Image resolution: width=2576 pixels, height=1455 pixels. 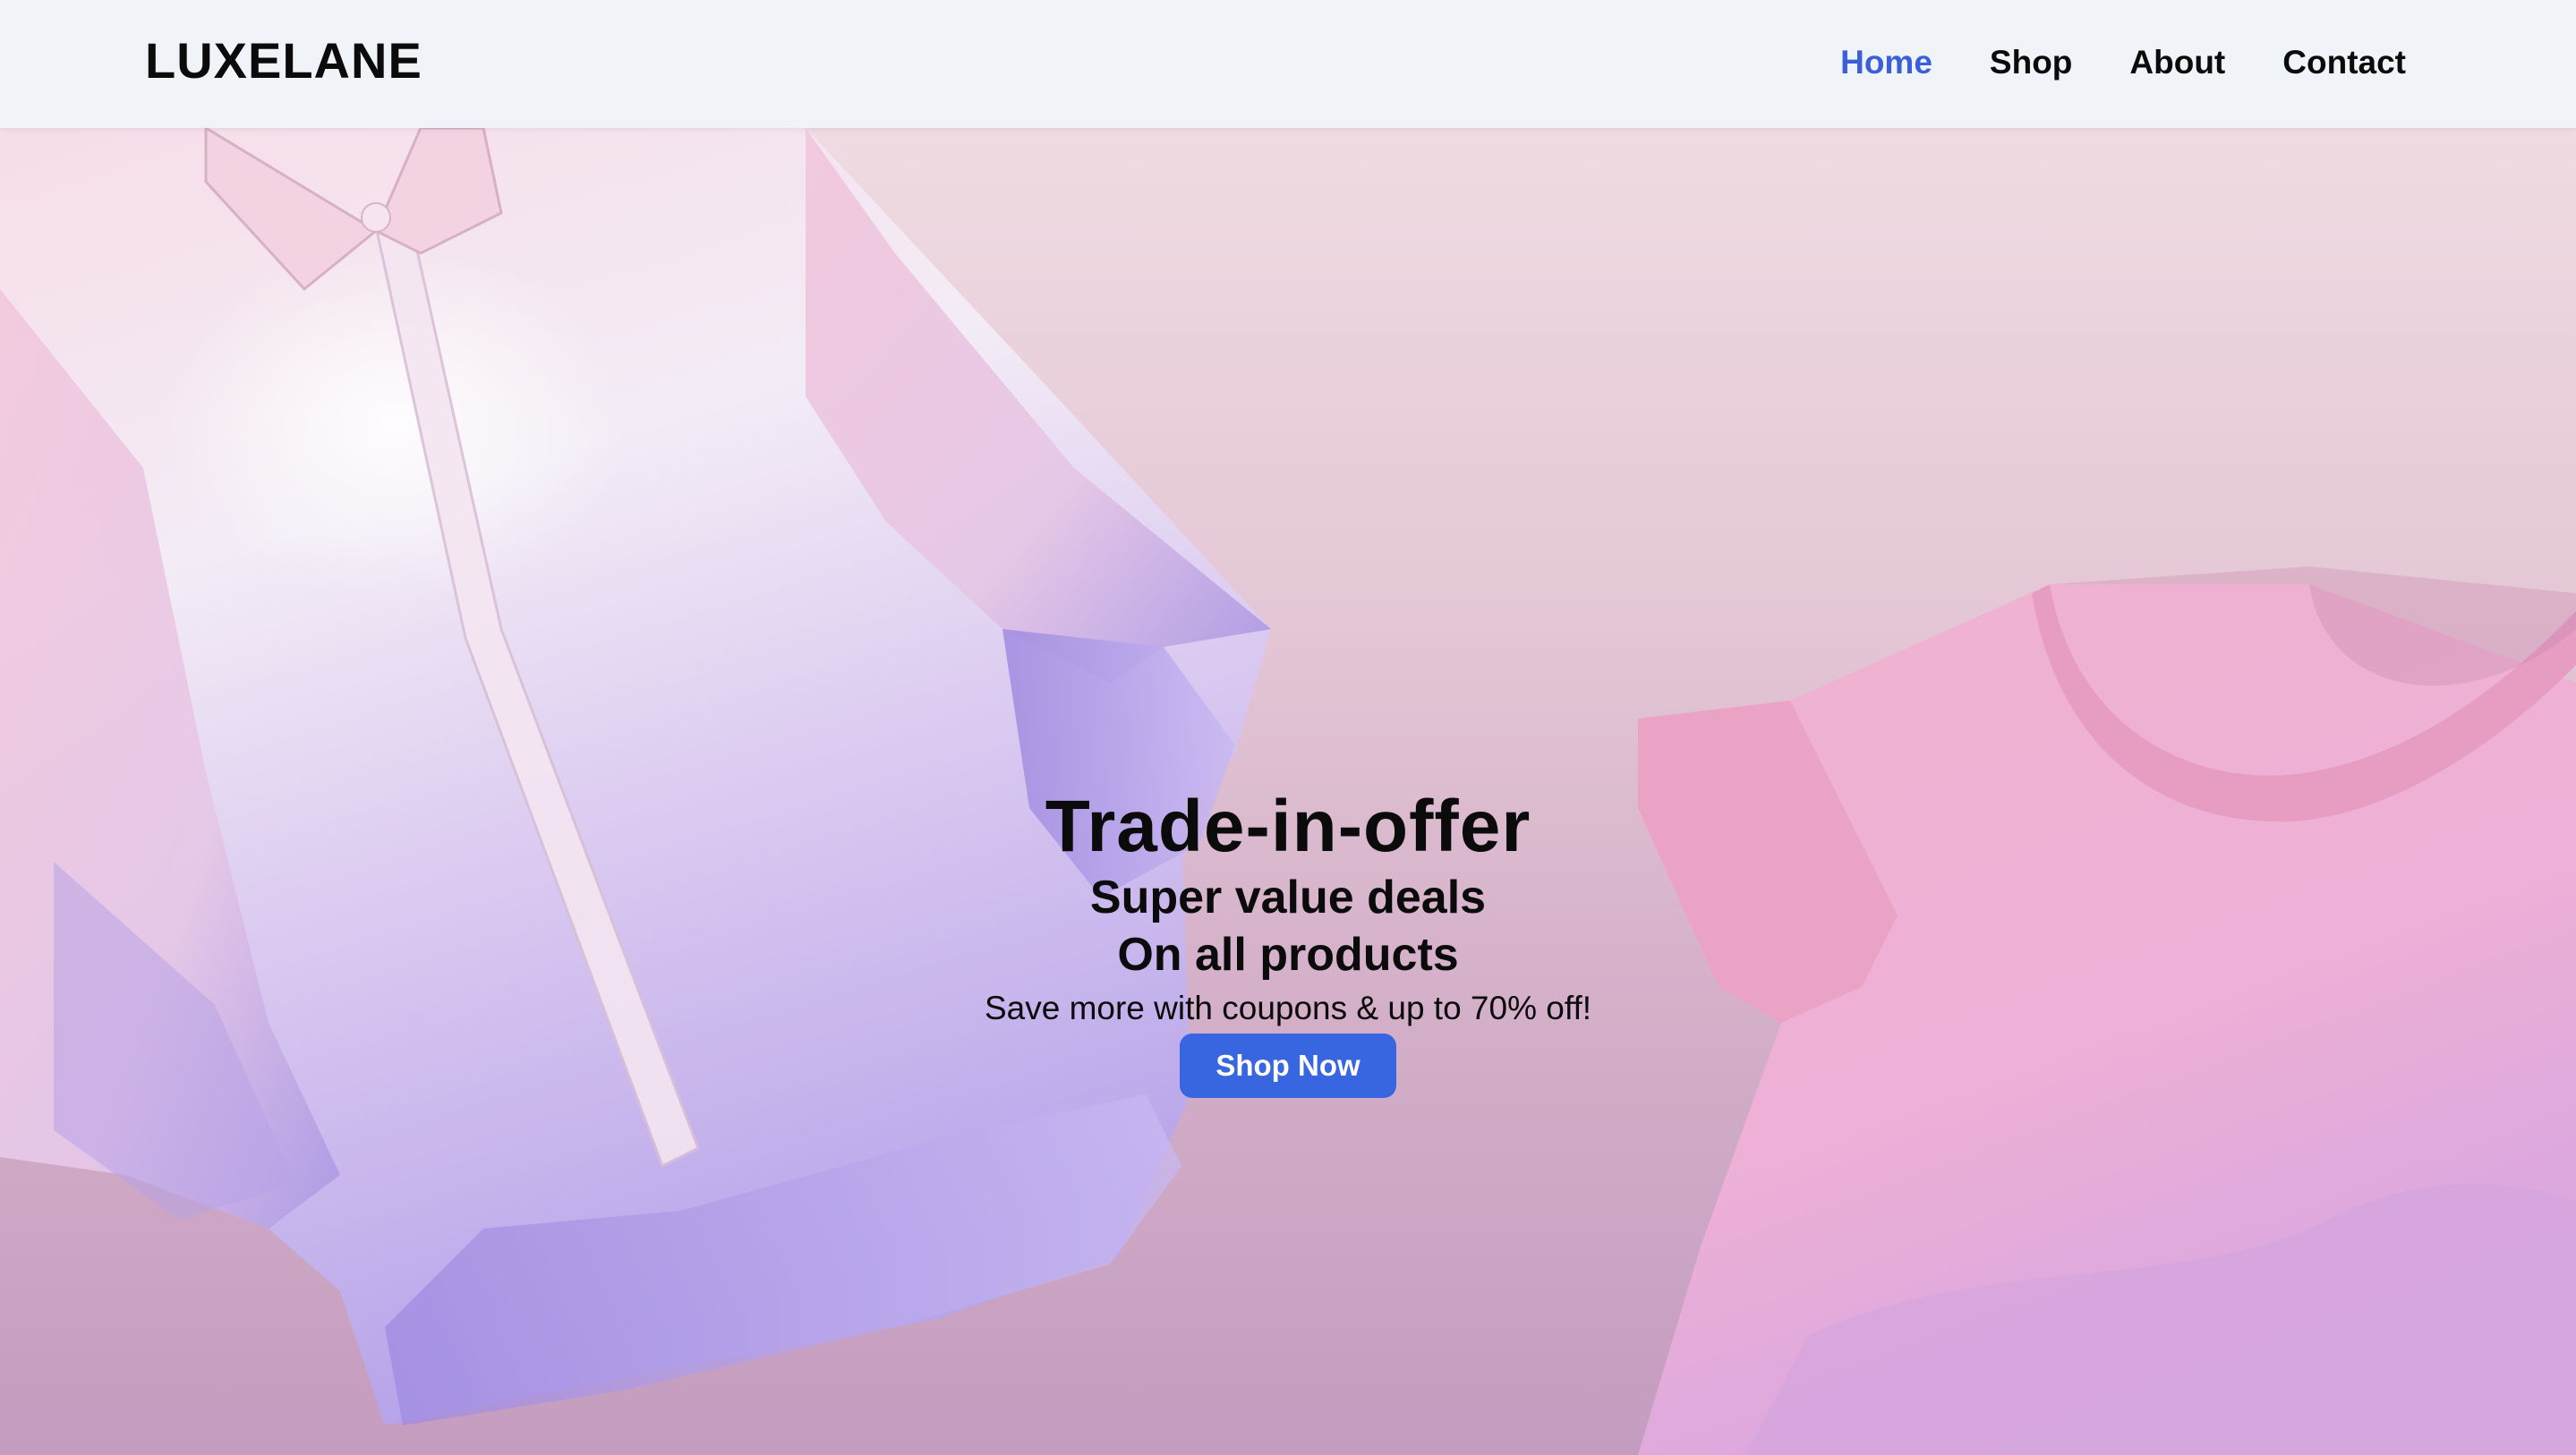 What do you see at coordinates (283, 60) in the screenshot?
I see `brand-logo: LUXELANE` at bounding box center [283, 60].